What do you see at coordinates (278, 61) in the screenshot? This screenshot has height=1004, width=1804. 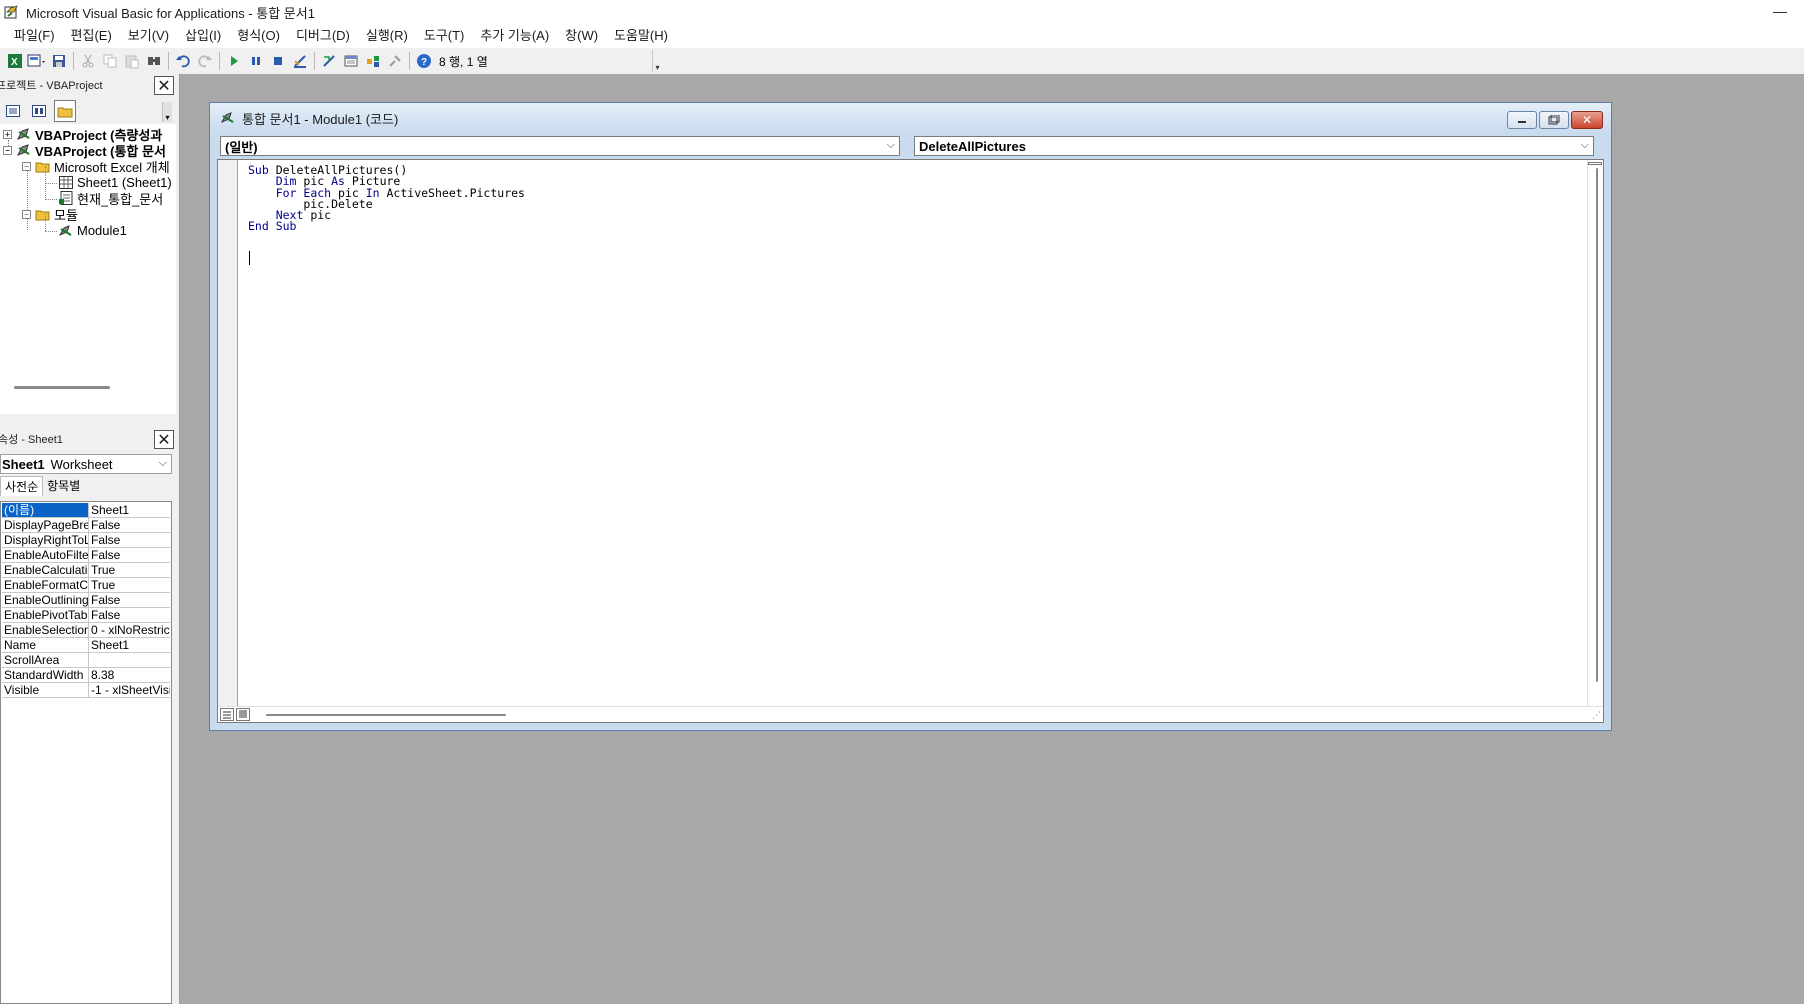 I see `reset-icon` at bounding box center [278, 61].